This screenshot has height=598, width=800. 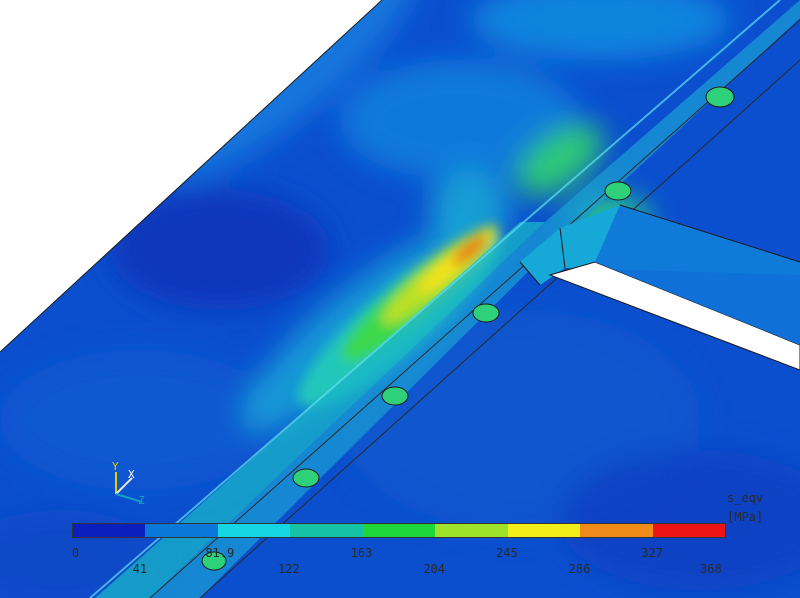 What do you see at coordinates (115, 466) in the screenshot?
I see `triad-y-label: Y` at bounding box center [115, 466].